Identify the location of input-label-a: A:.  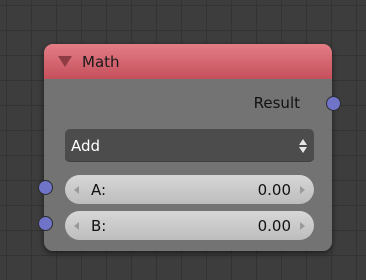
(99, 189).